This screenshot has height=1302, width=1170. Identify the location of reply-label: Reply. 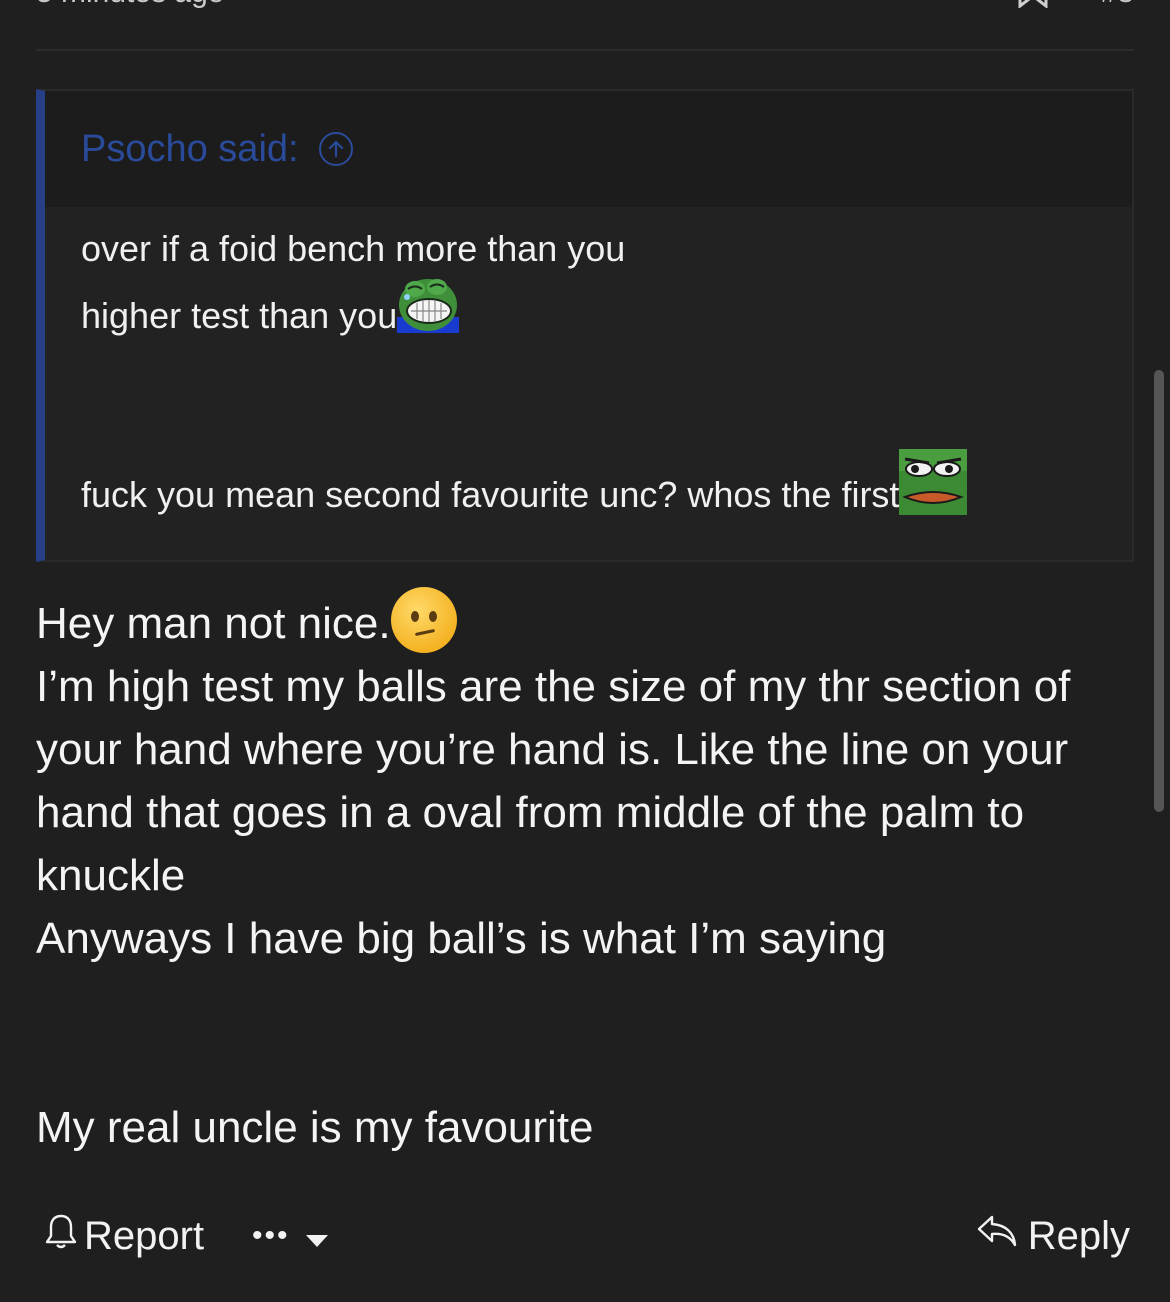
(1078, 1235).